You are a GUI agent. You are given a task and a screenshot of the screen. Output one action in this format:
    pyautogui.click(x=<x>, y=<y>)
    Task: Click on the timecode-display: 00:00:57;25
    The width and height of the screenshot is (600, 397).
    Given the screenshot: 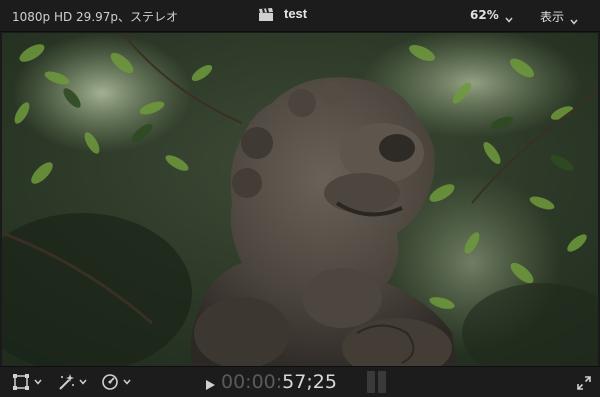 What is the action you would take?
    pyautogui.click(x=279, y=382)
    